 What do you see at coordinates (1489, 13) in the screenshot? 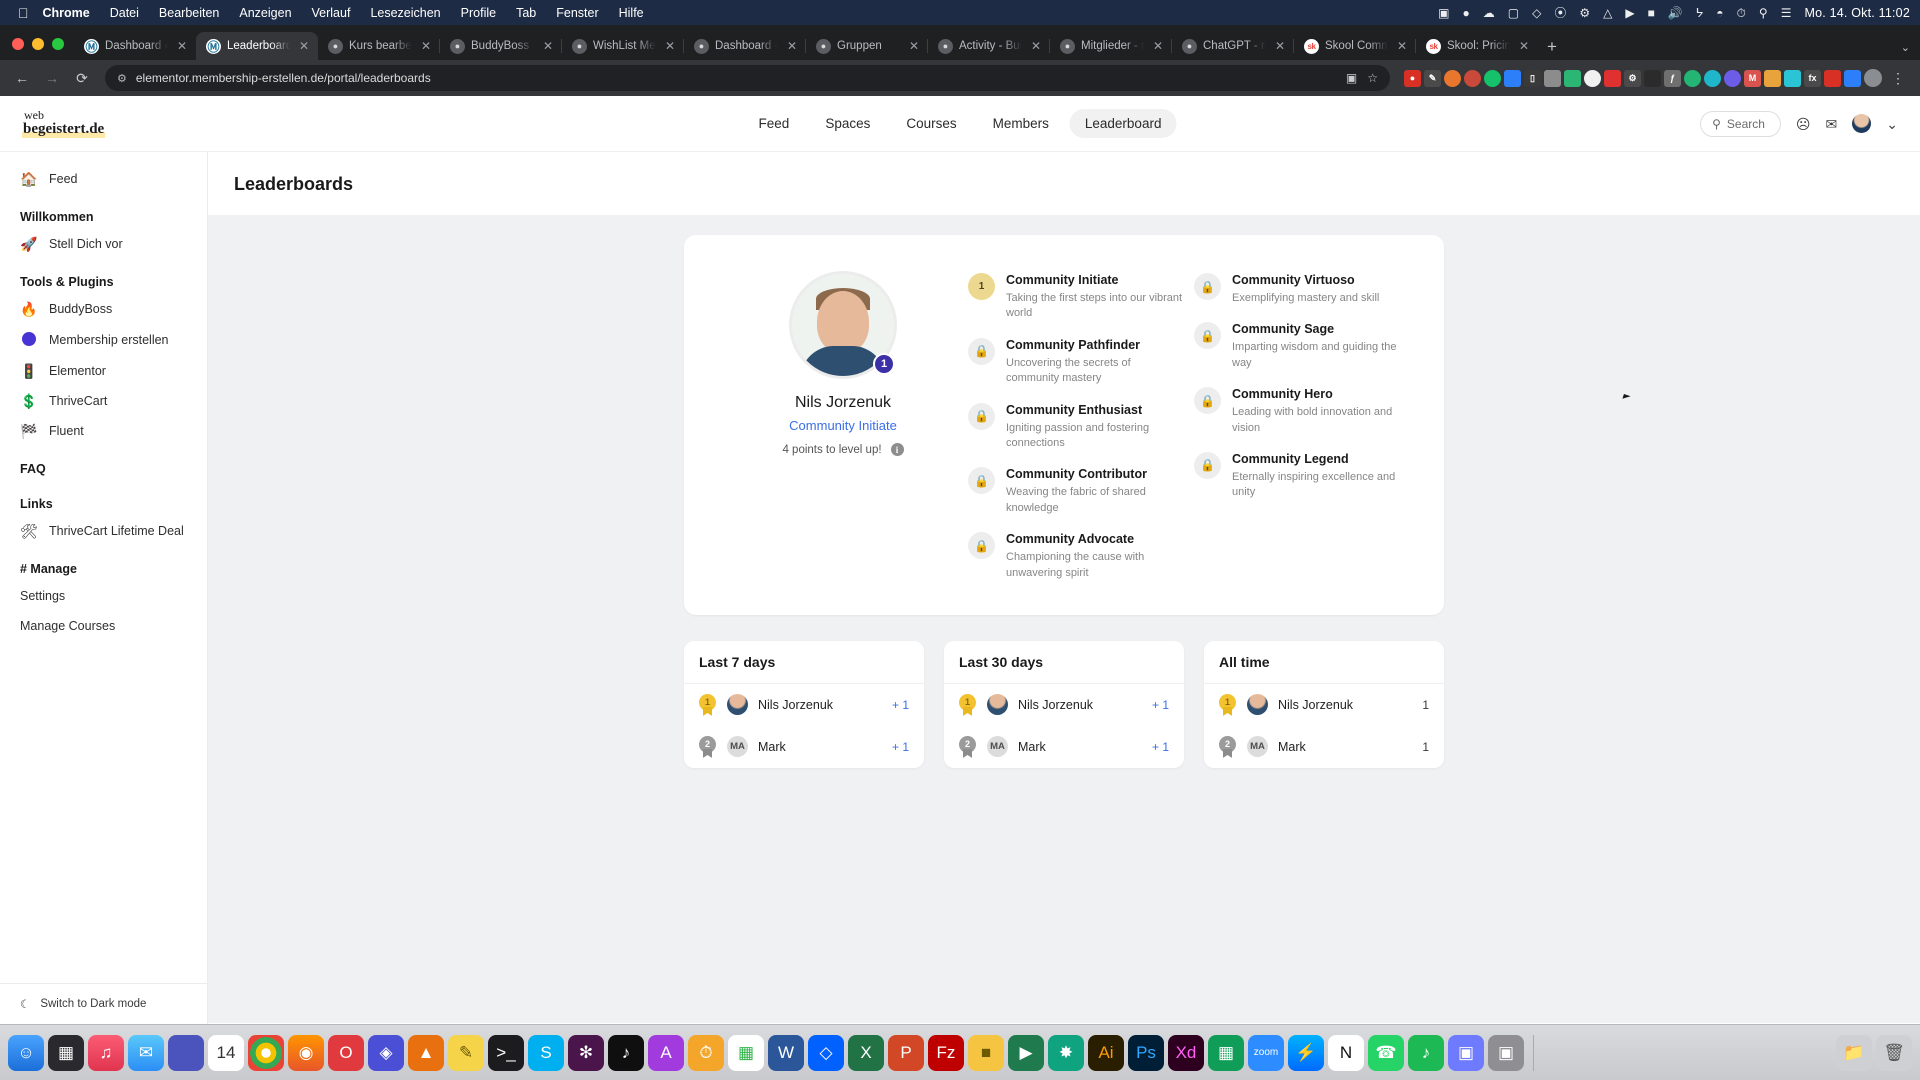
I see `cloud-icon: ☁` at bounding box center [1489, 13].